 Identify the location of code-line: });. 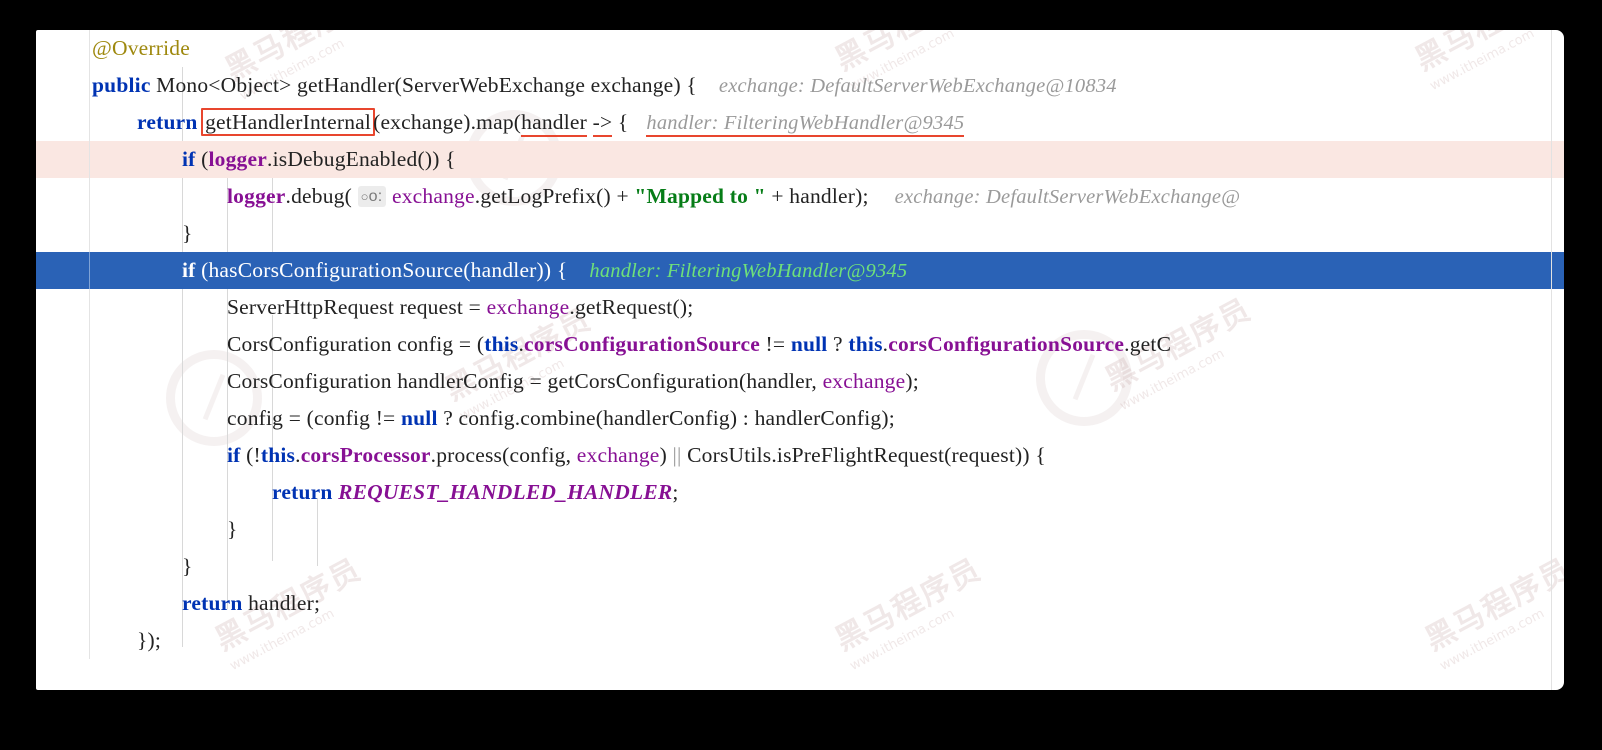
(800, 640).